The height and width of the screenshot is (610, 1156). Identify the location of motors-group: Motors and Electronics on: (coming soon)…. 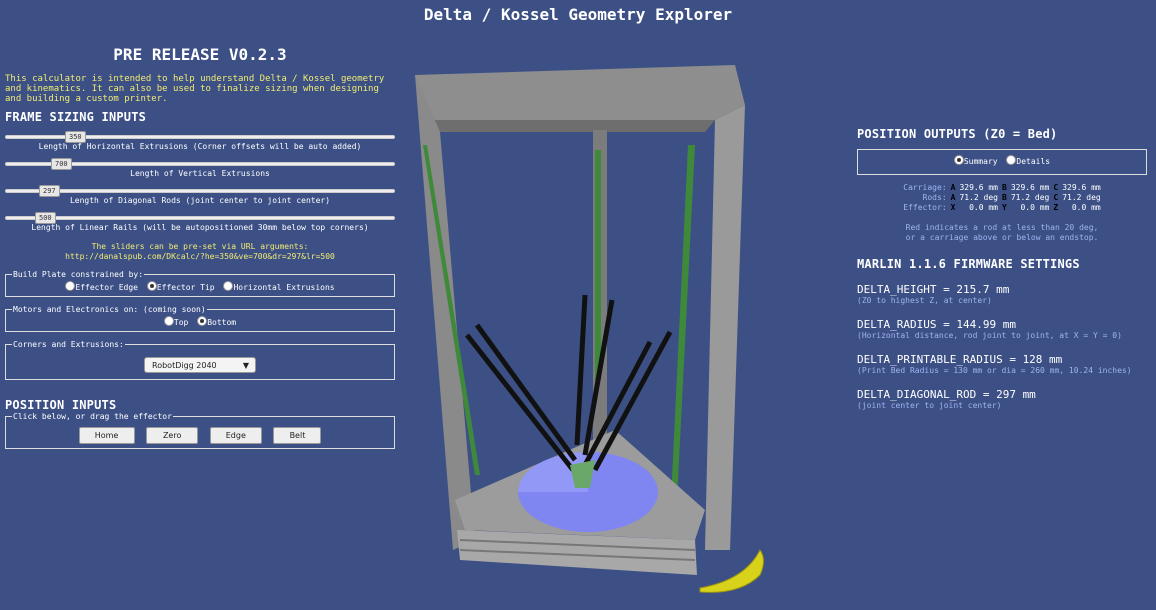
(200, 318).